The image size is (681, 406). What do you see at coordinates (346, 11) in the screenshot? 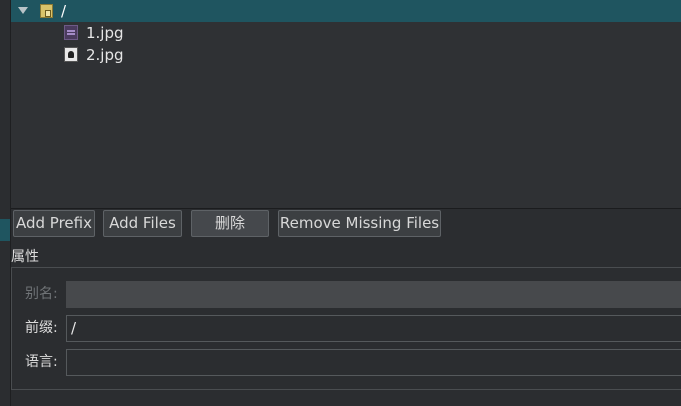
I see `tree-item-root: /` at bounding box center [346, 11].